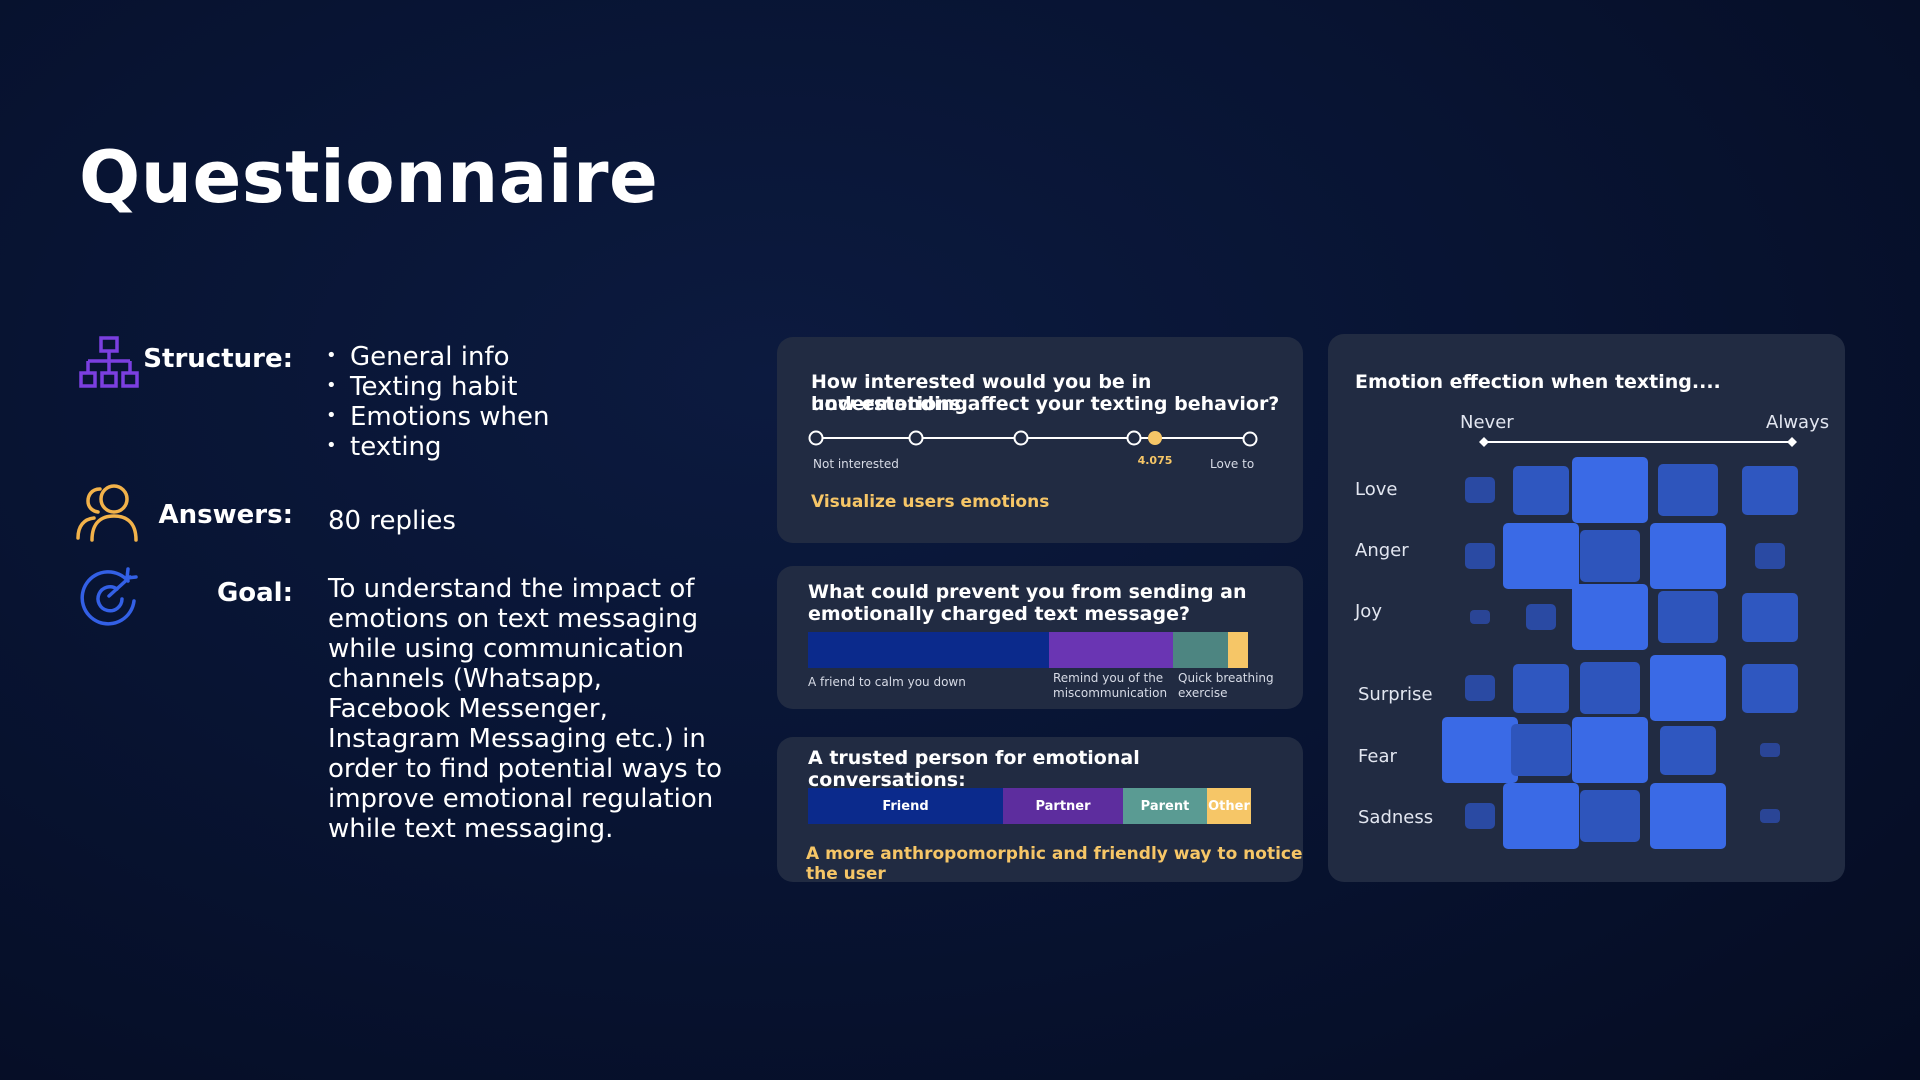 Image resolution: width=1920 pixels, height=1080 pixels. Describe the element at coordinates (1155, 460) in the screenshot. I see `average-value: 4.075` at that location.